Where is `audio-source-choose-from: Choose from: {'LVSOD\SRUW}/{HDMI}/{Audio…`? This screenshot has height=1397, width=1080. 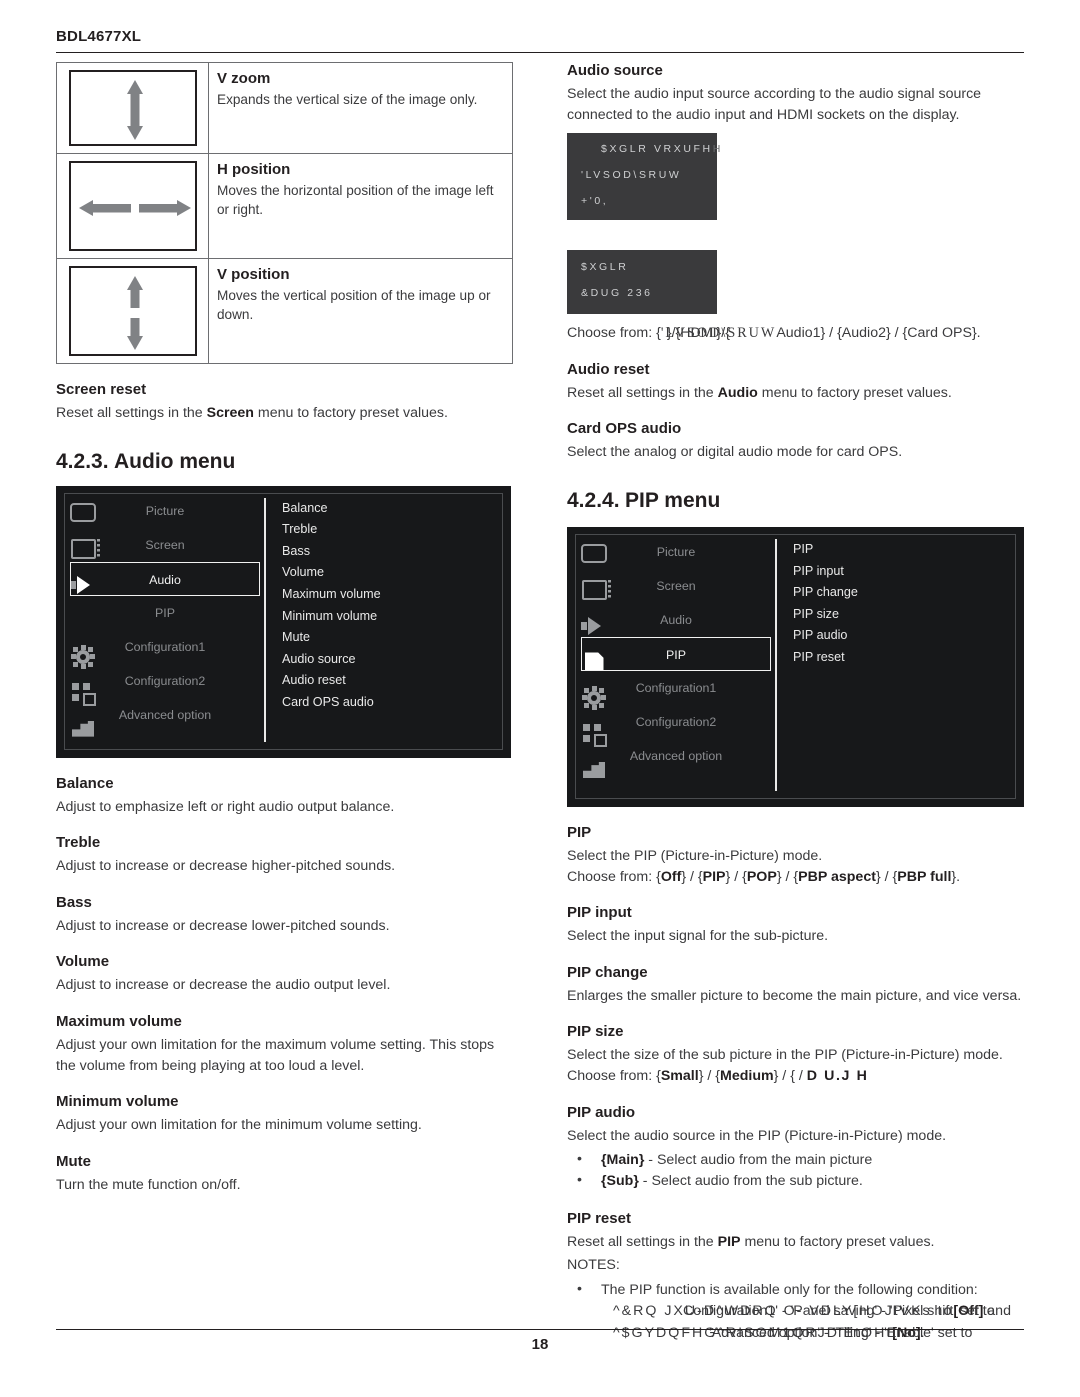
audio-source-choose-from: Choose from: {'LVSOD\SRUW}/{HDMI}/{Audio… is located at coordinates (795, 333).